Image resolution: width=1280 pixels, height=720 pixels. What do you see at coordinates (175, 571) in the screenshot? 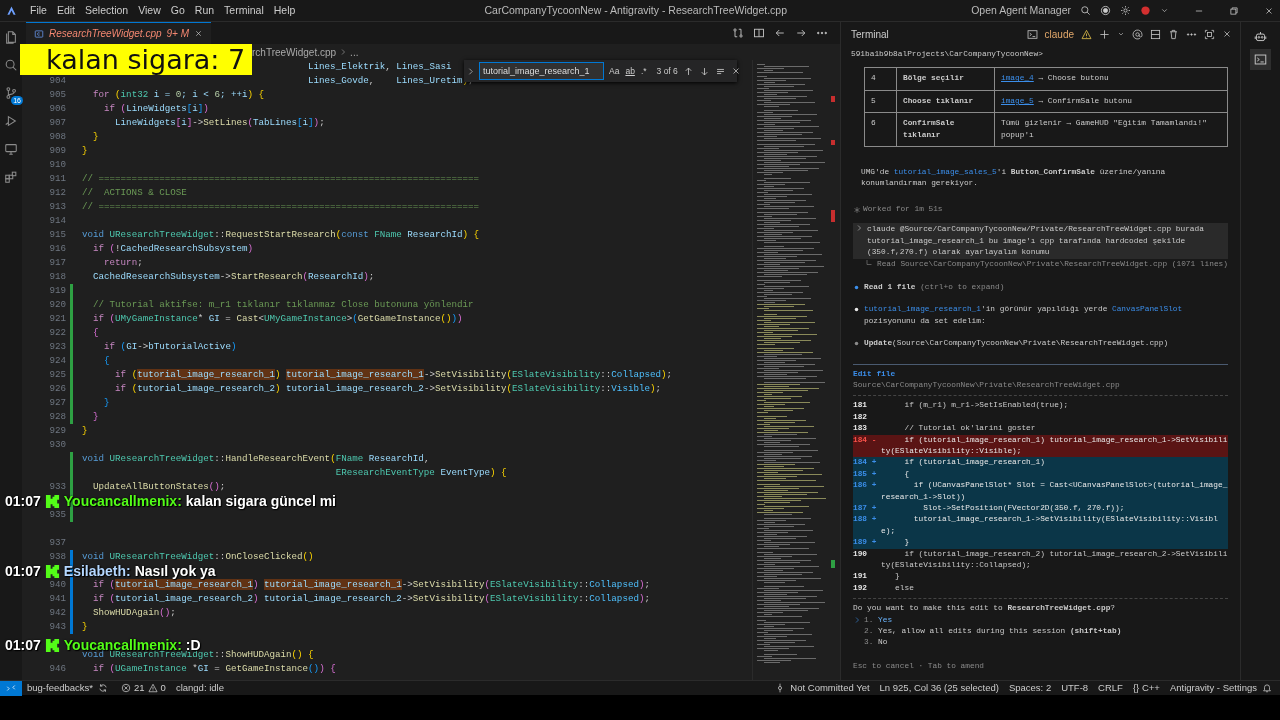
I see `chat-message: Nasıl yok ya` at bounding box center [175, 571].